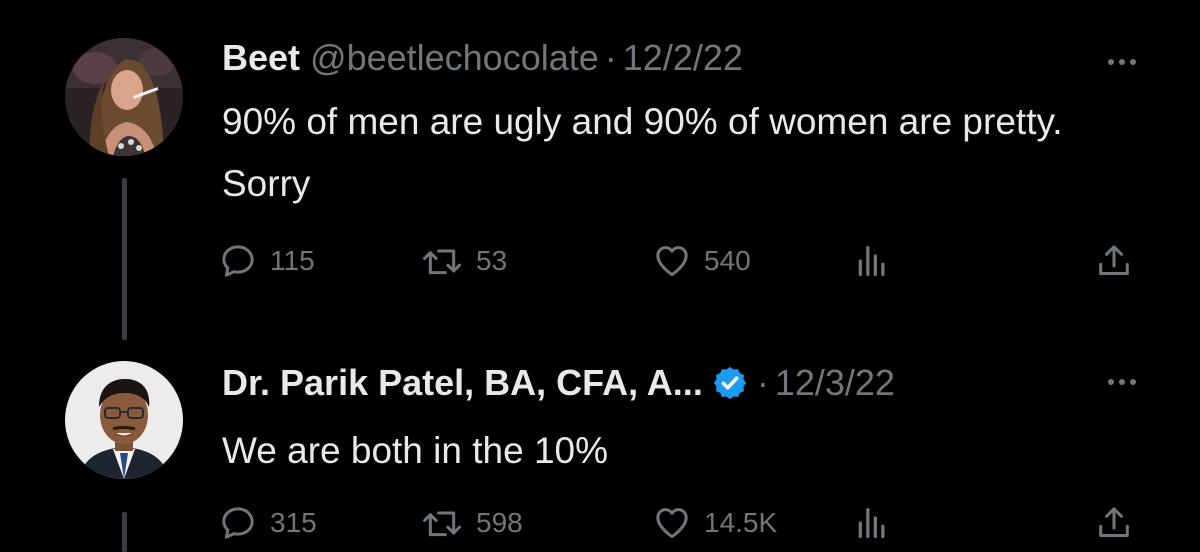 The width and height of the screenshot is (1200, 552). Describe the element at coordinates (701, 261) in the screenshot. I see `like-button: 540` at that location.